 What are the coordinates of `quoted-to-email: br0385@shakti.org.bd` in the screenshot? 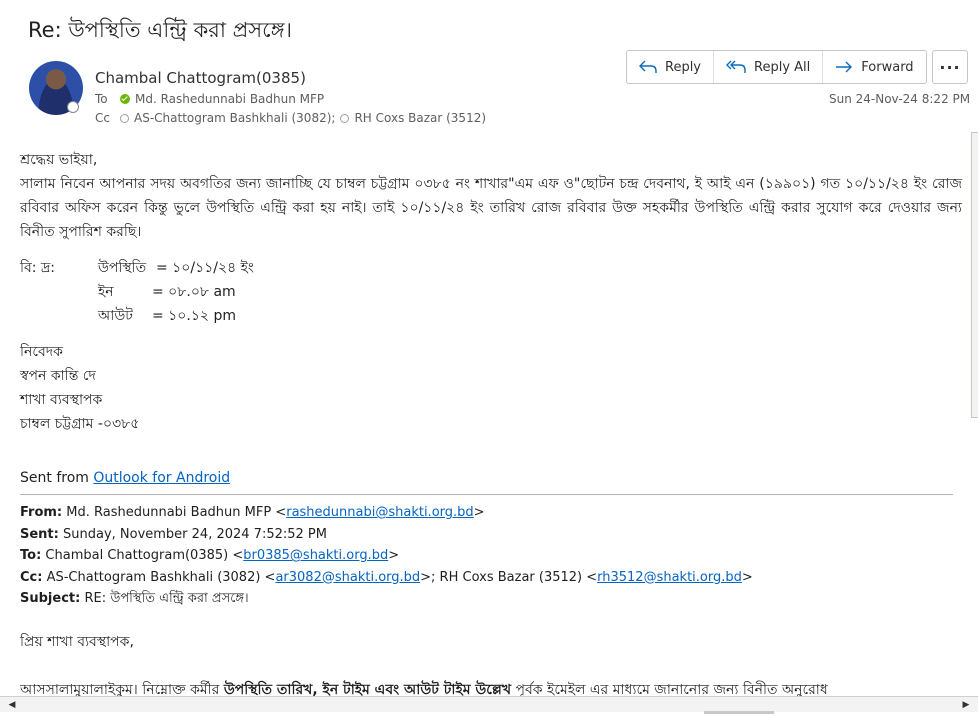 It's located at (315, 555).